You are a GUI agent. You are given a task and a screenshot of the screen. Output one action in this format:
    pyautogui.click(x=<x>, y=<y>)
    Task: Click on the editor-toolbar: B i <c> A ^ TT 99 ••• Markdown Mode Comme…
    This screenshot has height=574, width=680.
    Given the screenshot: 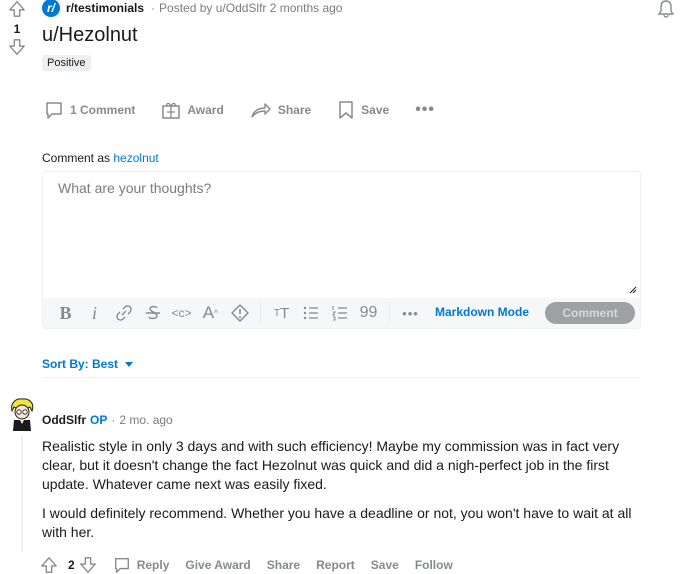 What is the action you would take?
    pyautogui.click(x=341, y=313)
    